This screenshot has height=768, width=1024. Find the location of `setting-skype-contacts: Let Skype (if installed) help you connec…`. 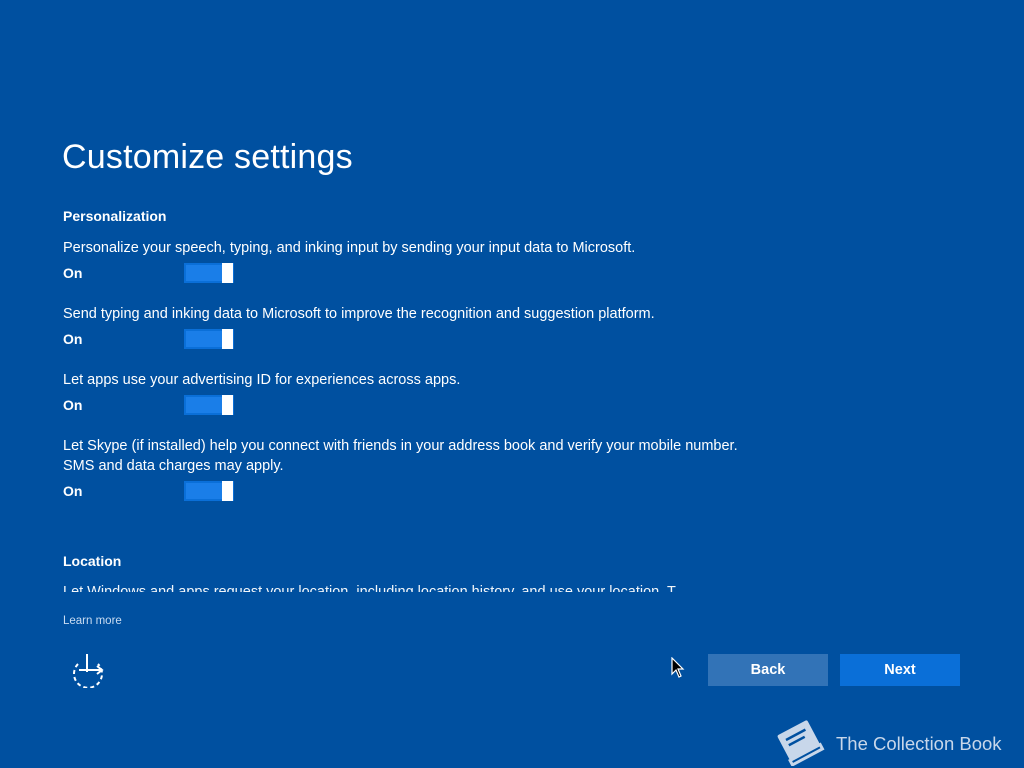

setting-skype-contacts: Let Skype (if installed) help you connec… is located at coordinates (403, 469).